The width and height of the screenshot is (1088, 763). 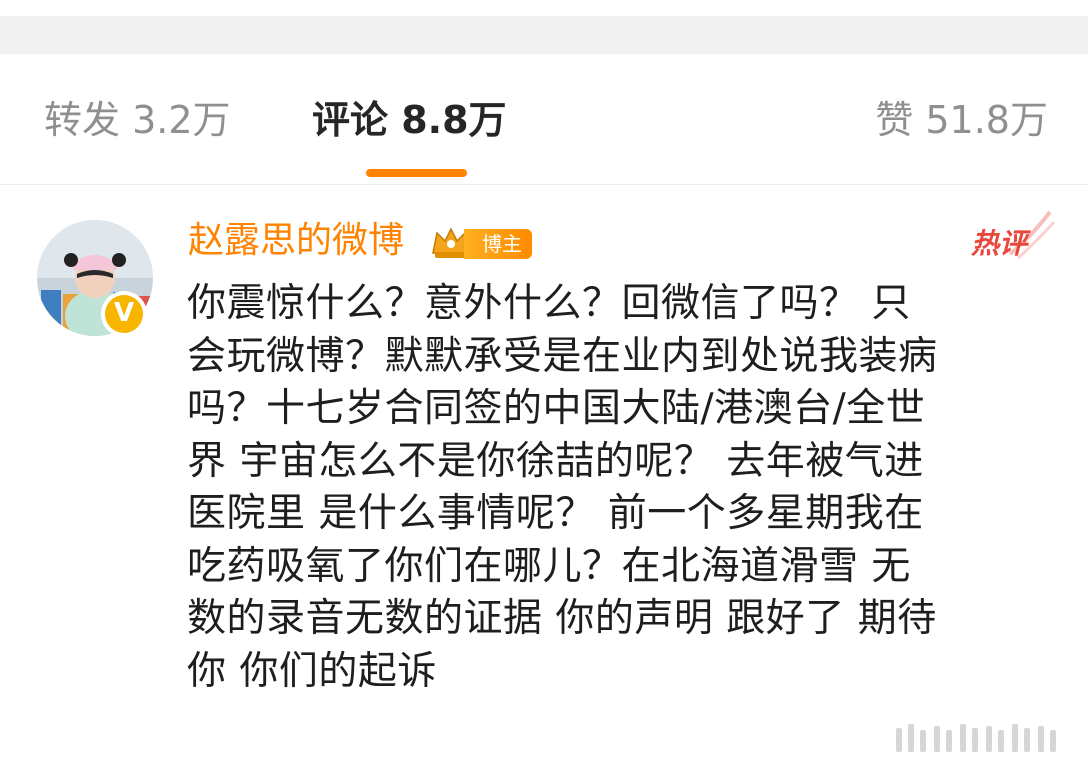 What do you see at coordinates (409, 120) in the screenshot?
I see `tab-comments: 评论 8.8万` at bounding box center [409, 120].